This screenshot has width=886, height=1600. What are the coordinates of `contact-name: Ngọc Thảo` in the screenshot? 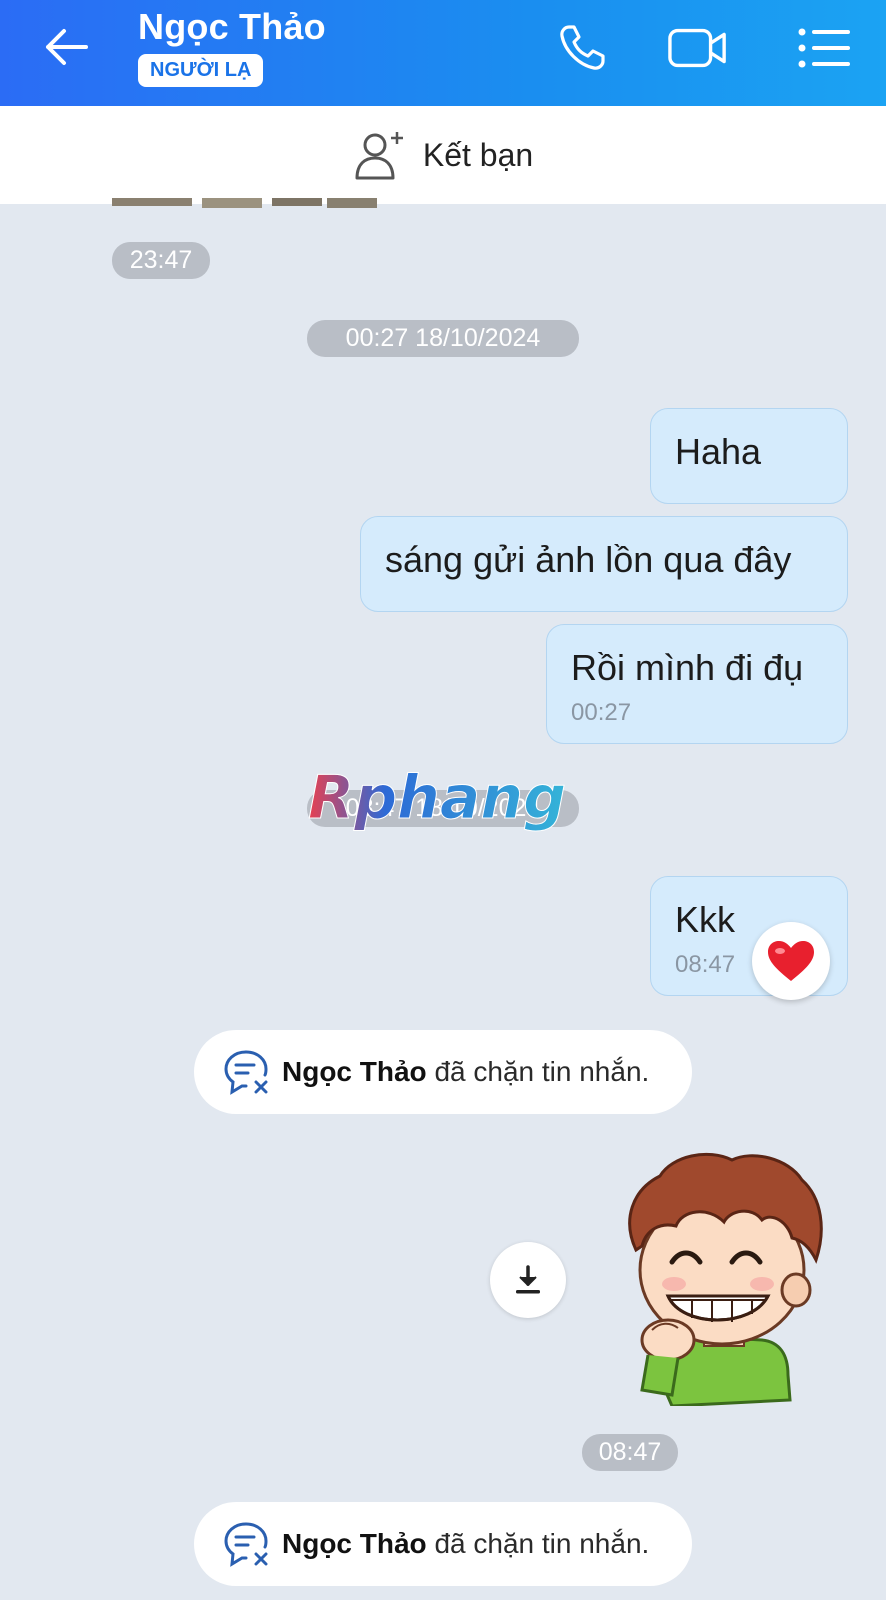 It's located at (232, 27).